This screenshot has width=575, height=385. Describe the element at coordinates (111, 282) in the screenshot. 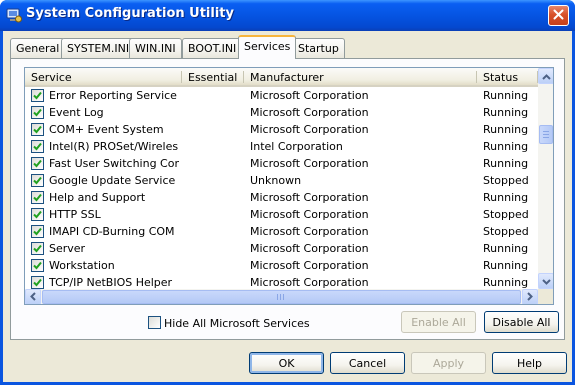

I see `service-name: TCP/IP NetBIOS Helper` at that location.